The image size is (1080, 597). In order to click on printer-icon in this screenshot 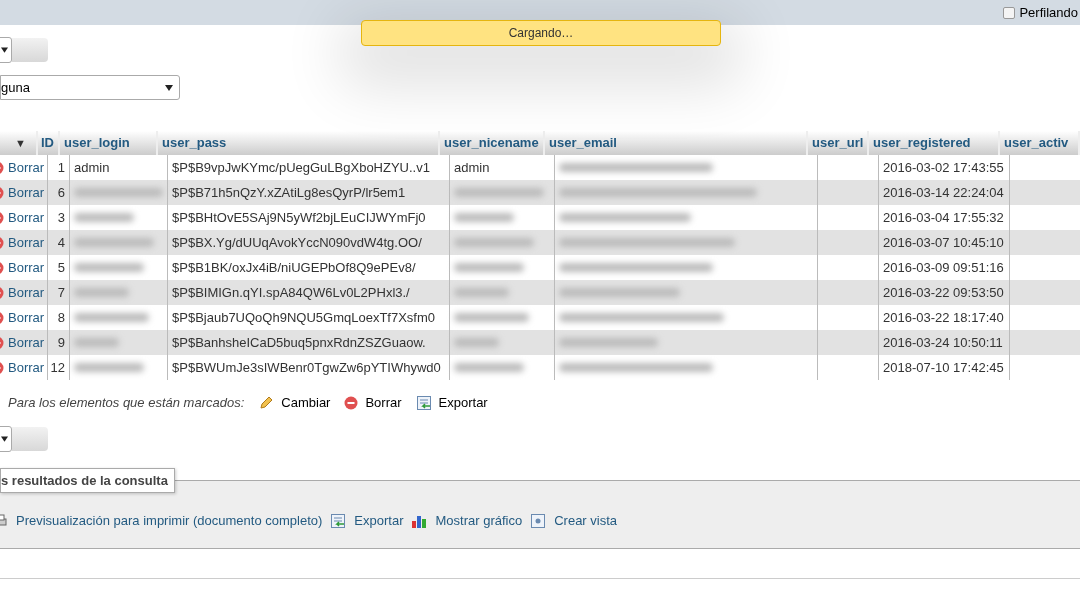, I will do `click(4, 520)`.